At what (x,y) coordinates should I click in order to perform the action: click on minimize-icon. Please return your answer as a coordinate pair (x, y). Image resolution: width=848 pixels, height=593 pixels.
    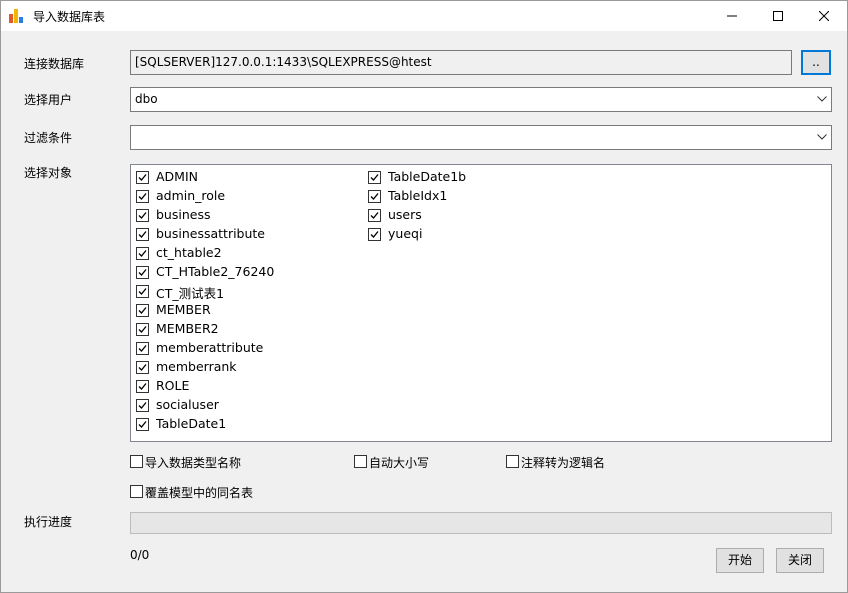
    Looking at the image, I should click on (732, 16).